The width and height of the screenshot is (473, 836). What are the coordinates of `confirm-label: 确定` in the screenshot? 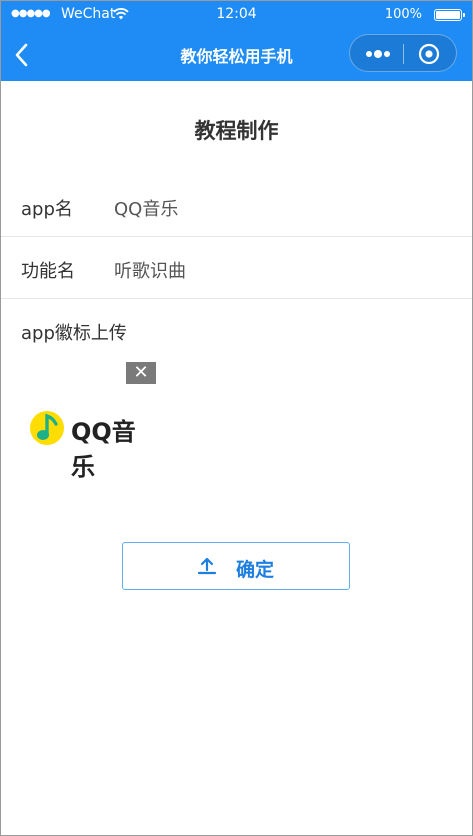 It's located at (255, 570).